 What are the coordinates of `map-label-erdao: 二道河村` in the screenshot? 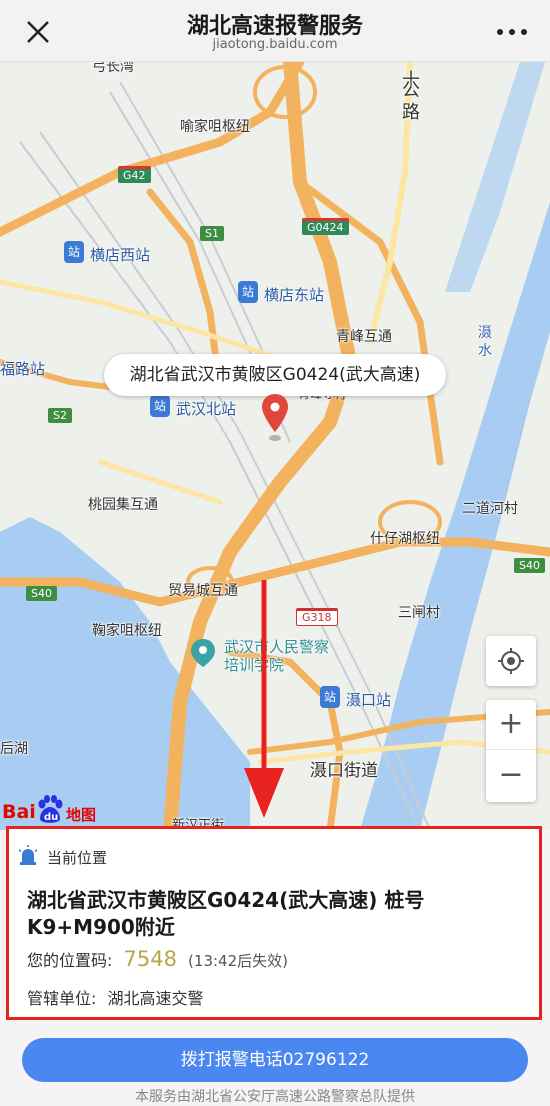 It's located at (490, 509).